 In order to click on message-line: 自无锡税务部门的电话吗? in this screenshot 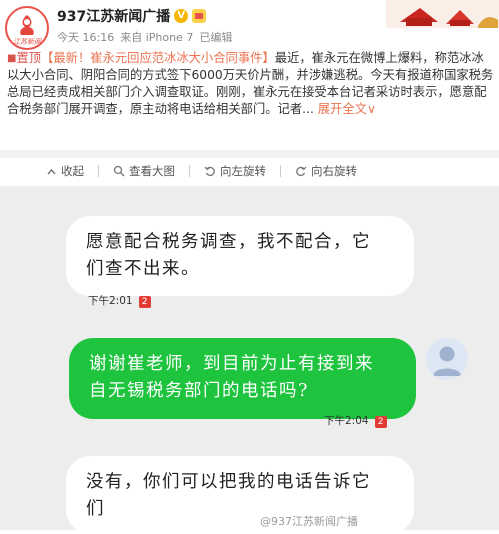, I will do `click(199, 391)`.